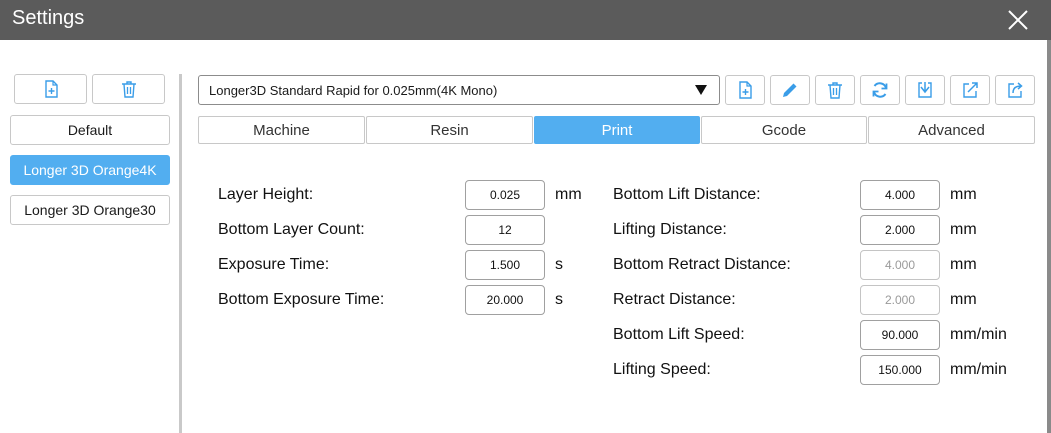 The image size is (1051, 433). Describe the element at coordinates (978, 369) in the screenshot. I see `lifting-speed-unit: mm/min` at that location.